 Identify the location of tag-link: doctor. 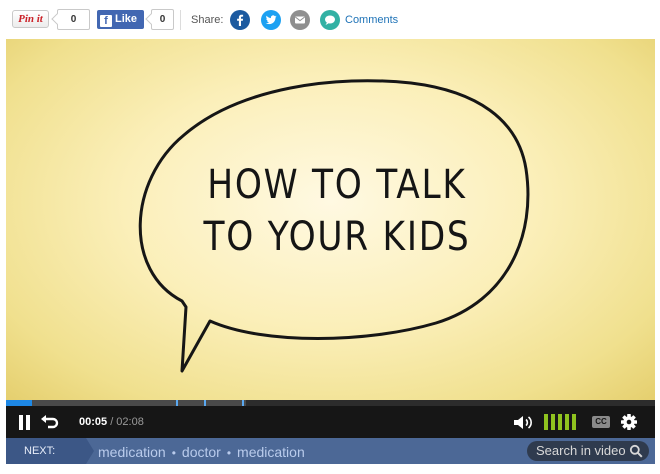
(201, 452).